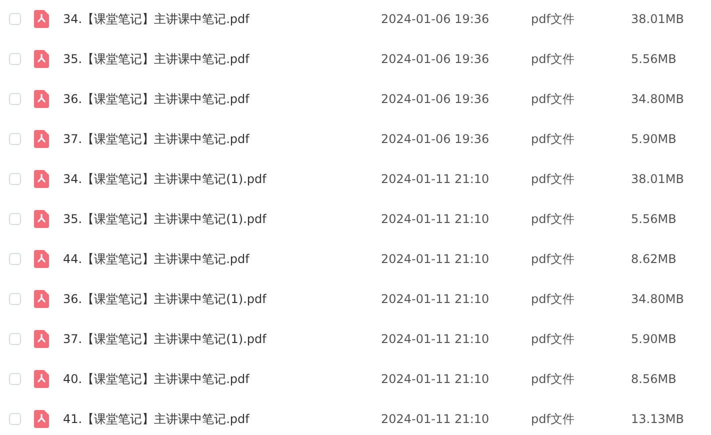  Describe the element at coordinates (222, 219) in the screenshot. I see `file-name: 35.【课堂笔记】主讲课中笔记(1).pdf` at that location.